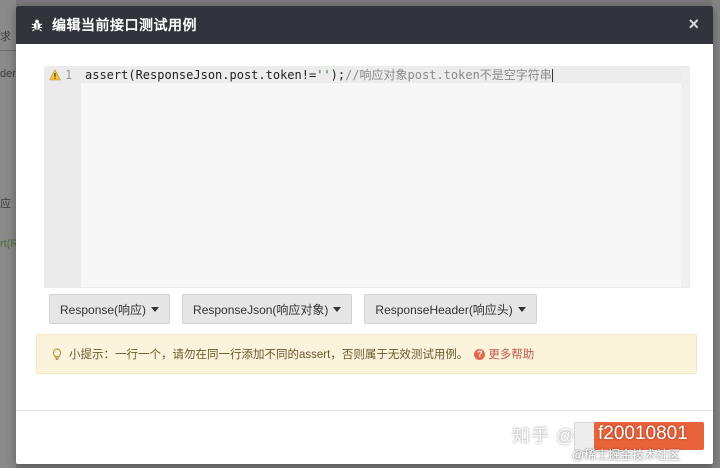 The width and height of the screenshot is (720, 468). What do you see at coordinates (124, 25) in the screenshot?
I see `modal-title: 编辑当前接口测试用例` at bounding box center [124, 25].